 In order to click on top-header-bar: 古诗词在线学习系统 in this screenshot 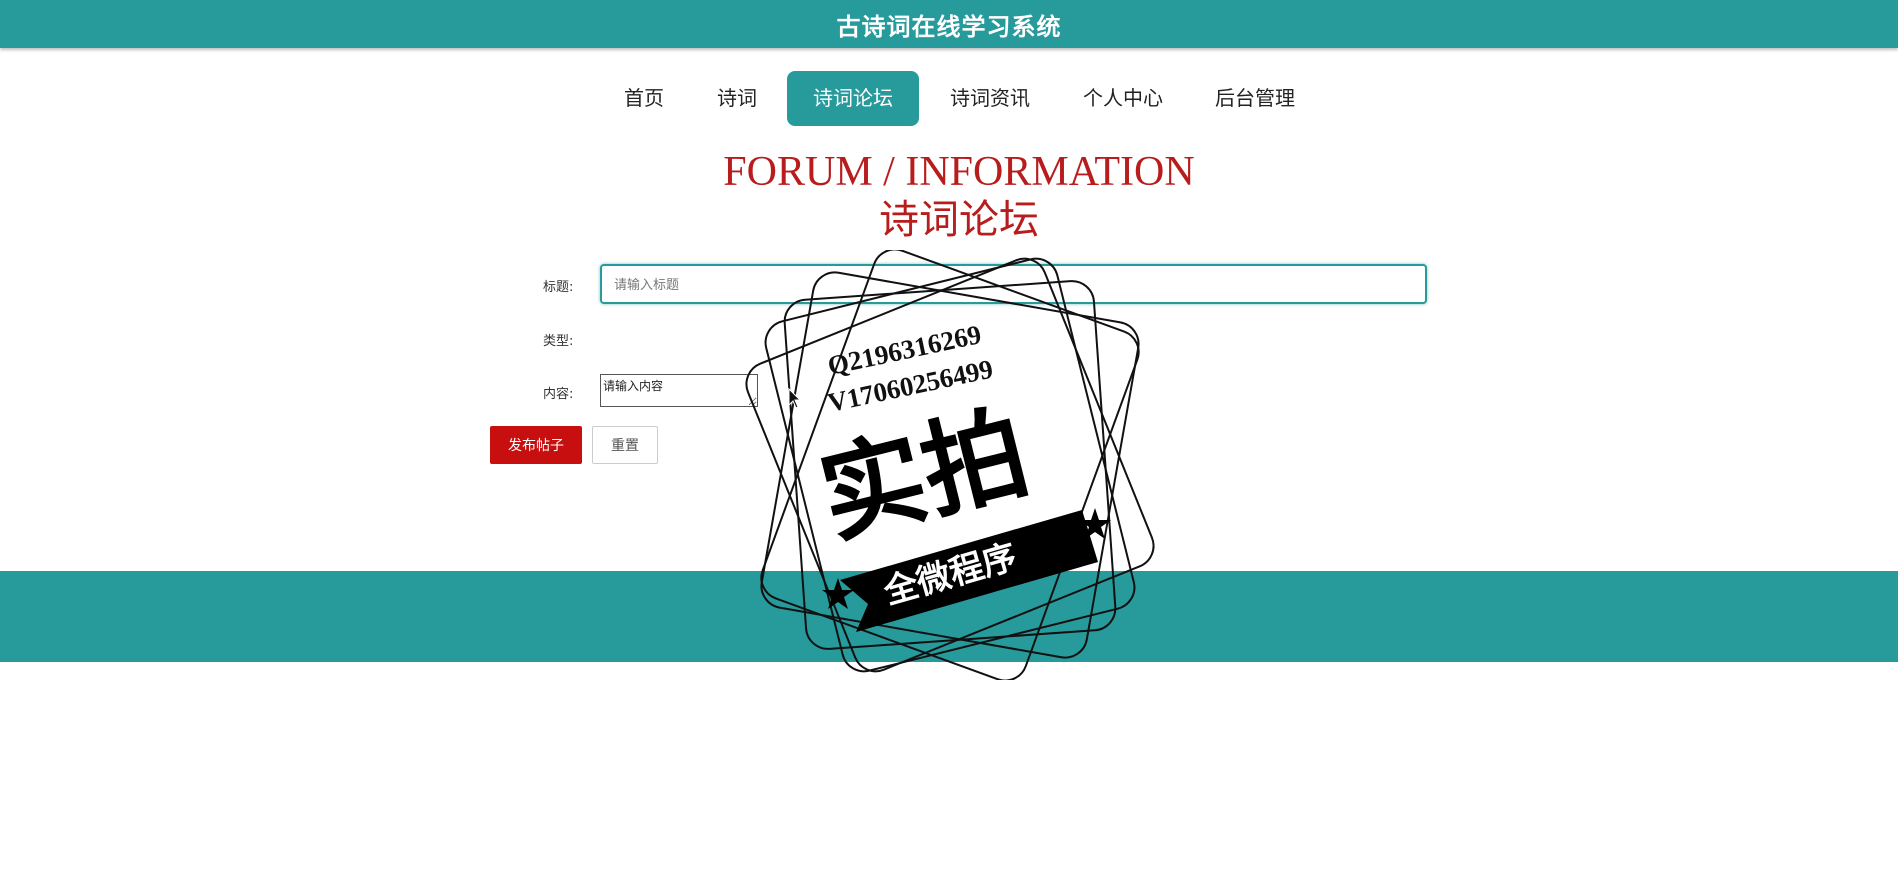, I will do `click(949, 24)`.